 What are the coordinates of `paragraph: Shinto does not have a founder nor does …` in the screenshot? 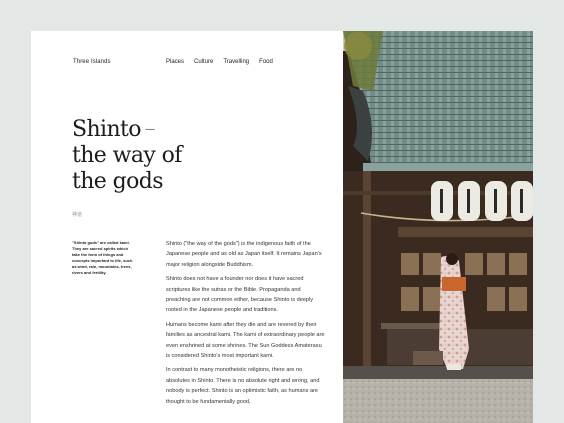 It's located at (240, 295).